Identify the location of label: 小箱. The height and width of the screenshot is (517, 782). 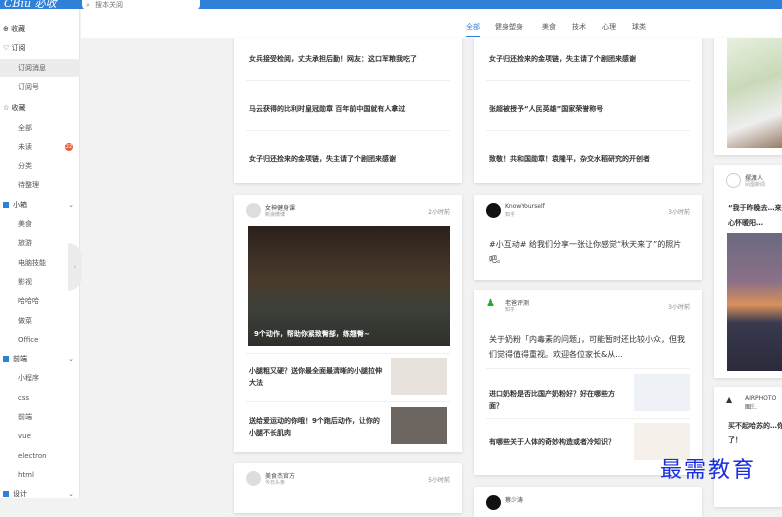
(20, 204).